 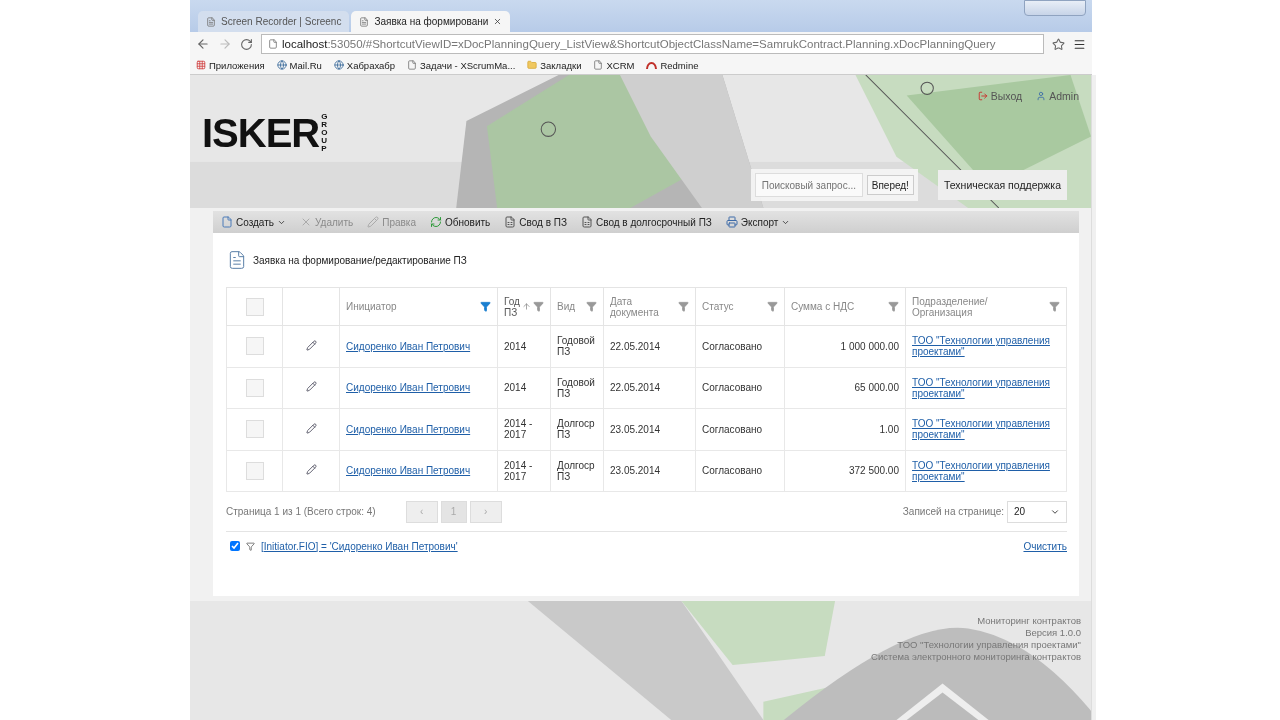 I want to click on back-icon, so click(x=203, y=44).